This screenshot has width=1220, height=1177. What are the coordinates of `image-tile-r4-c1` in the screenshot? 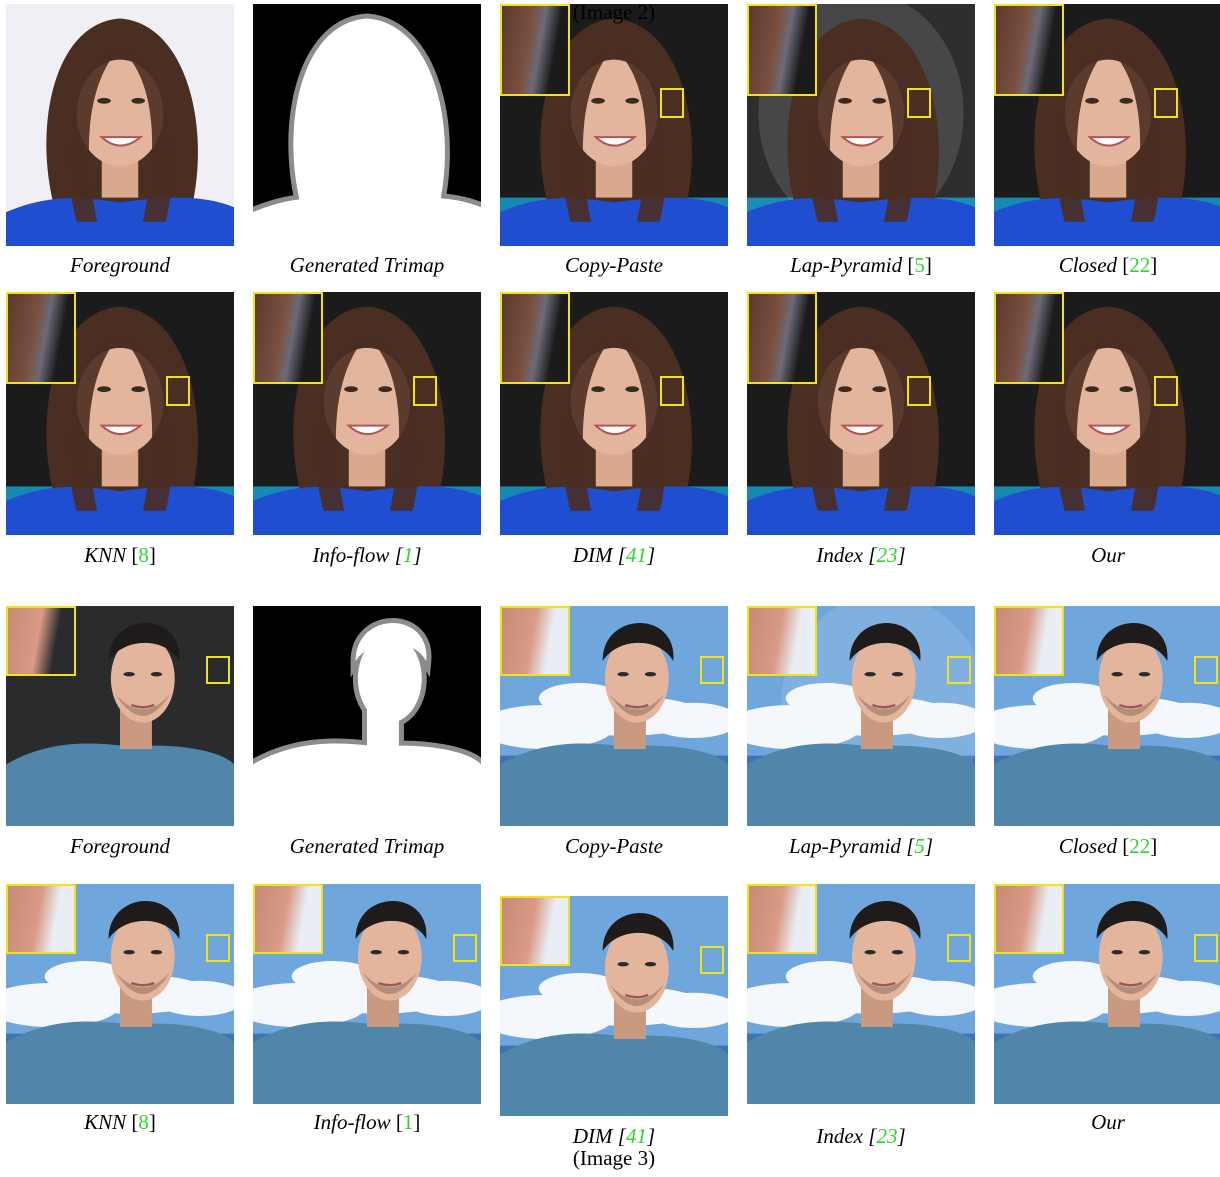 It's located at (120, 994).